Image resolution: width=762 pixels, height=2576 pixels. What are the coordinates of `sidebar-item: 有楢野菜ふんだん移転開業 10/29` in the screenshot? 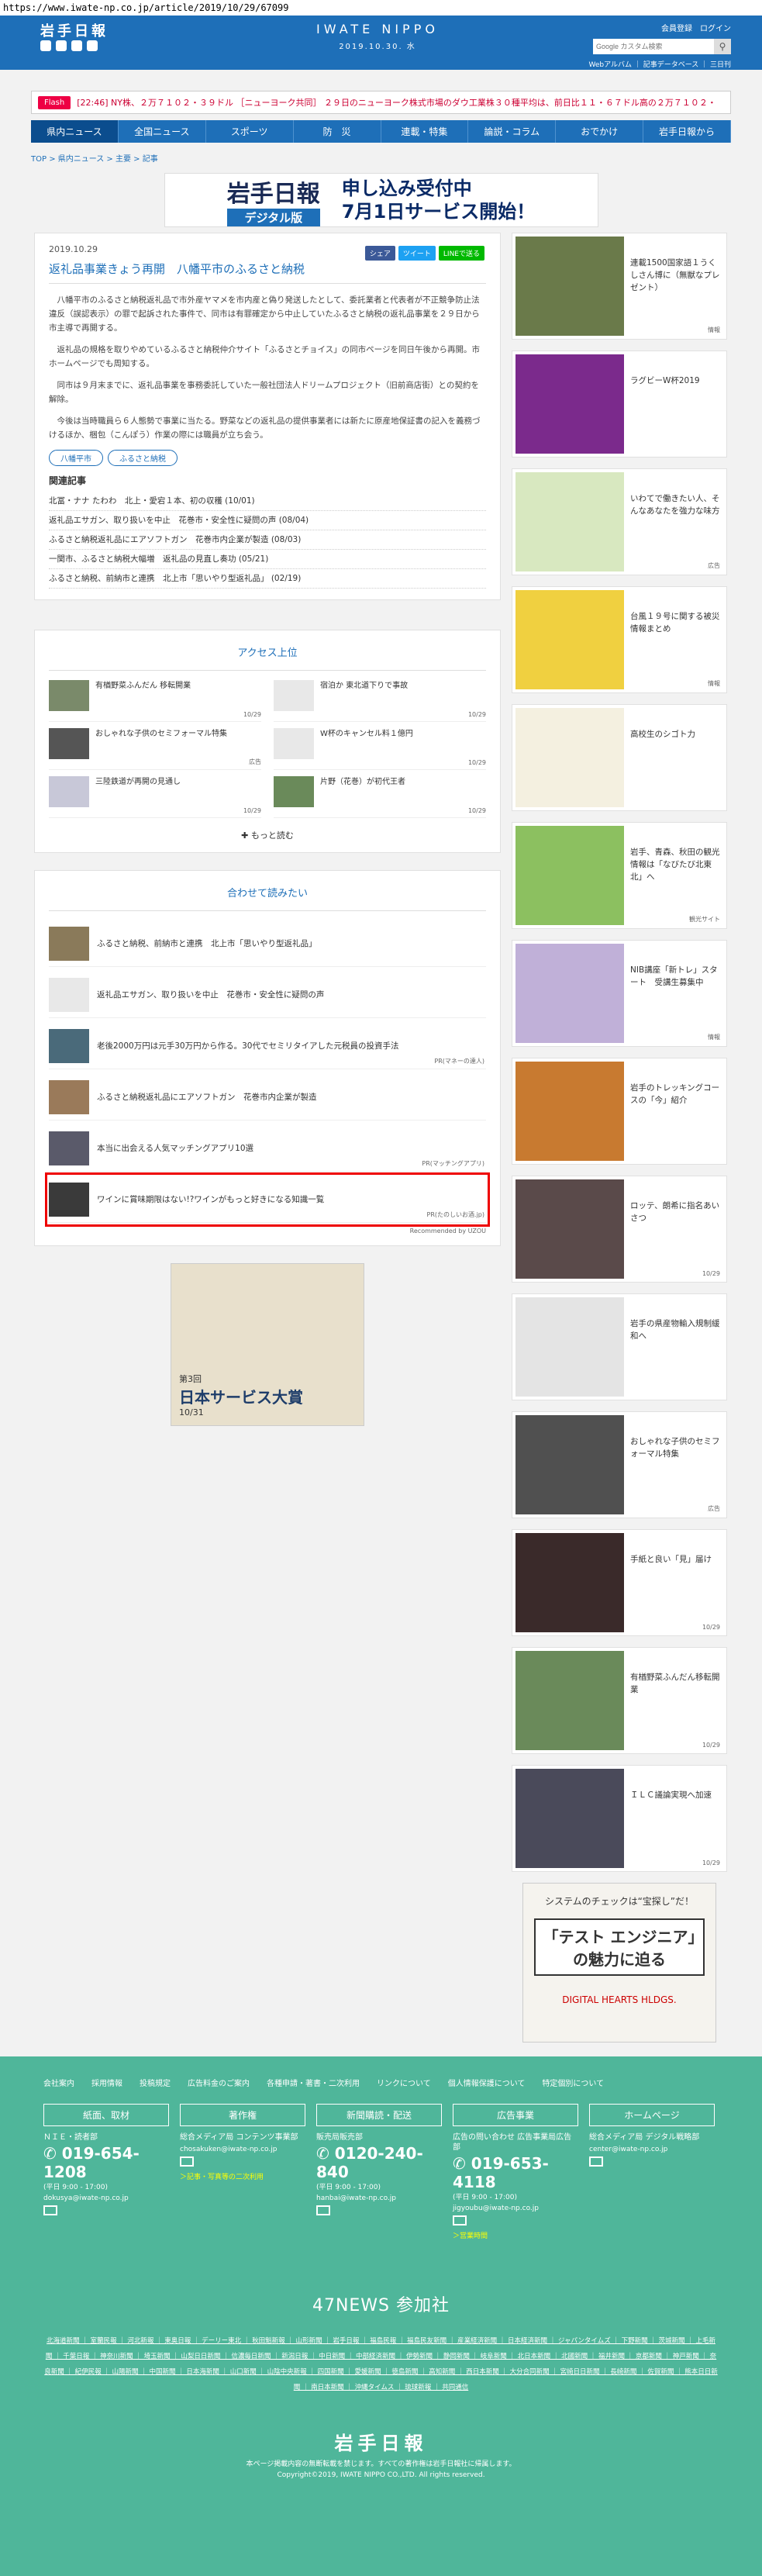 It's located at (619, 1700).